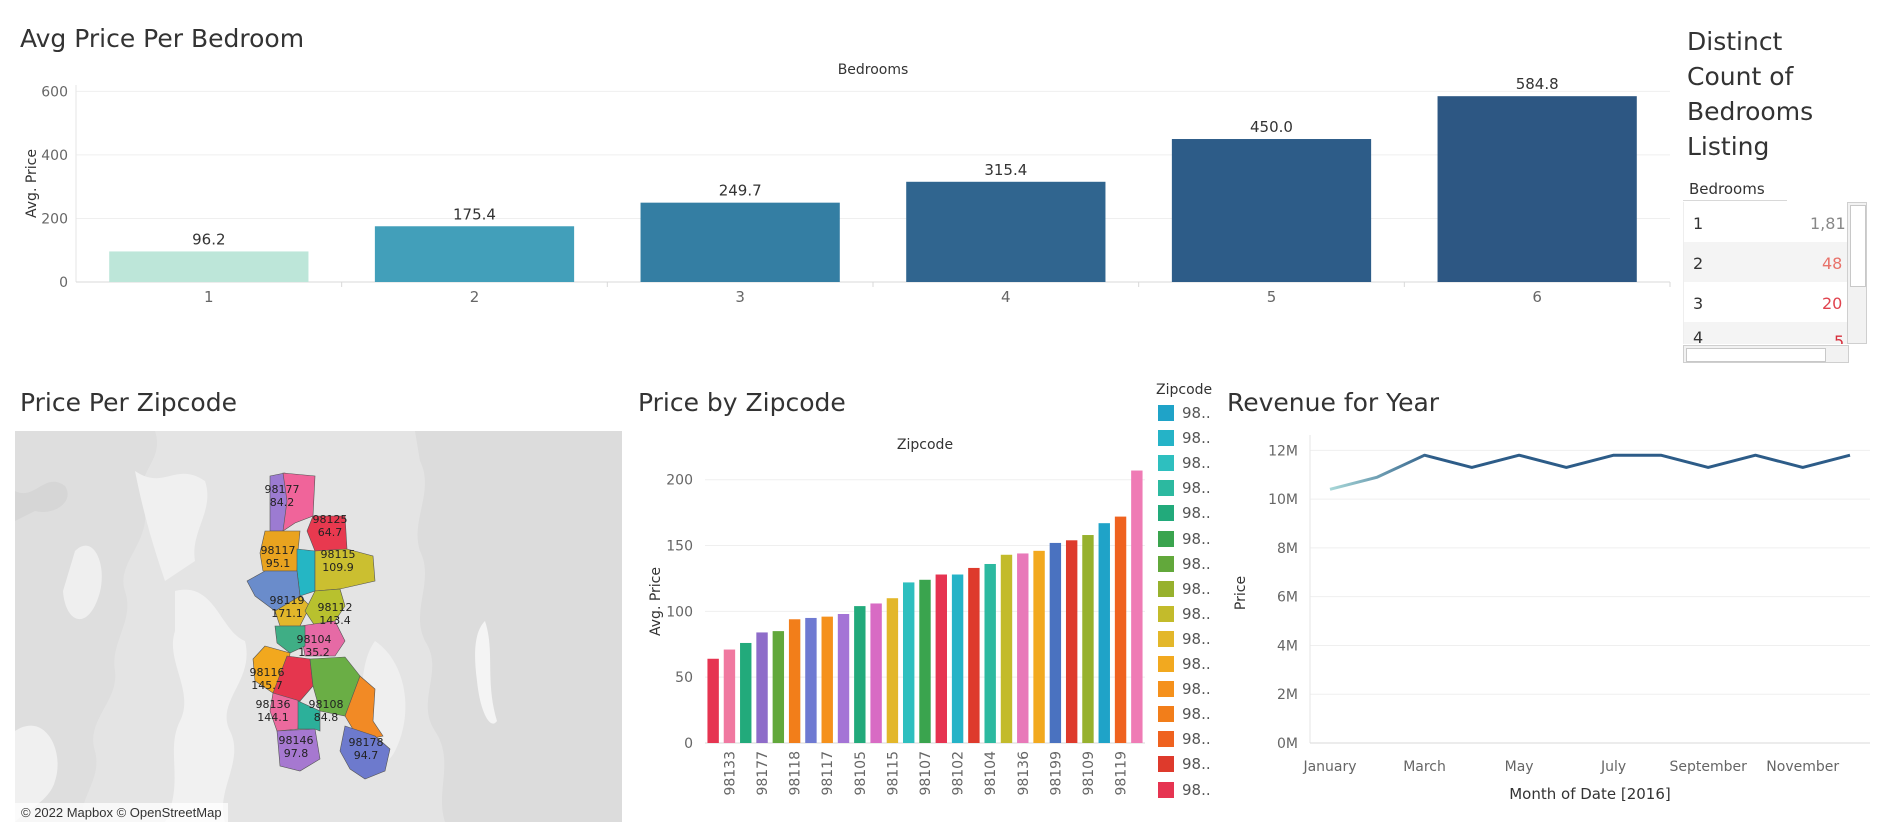 The height and width of the screenshot is (836, 1880). Describe the element at coordinates (282, 489) in the screenshot. I see `map-zip-code: 98177` at that location.